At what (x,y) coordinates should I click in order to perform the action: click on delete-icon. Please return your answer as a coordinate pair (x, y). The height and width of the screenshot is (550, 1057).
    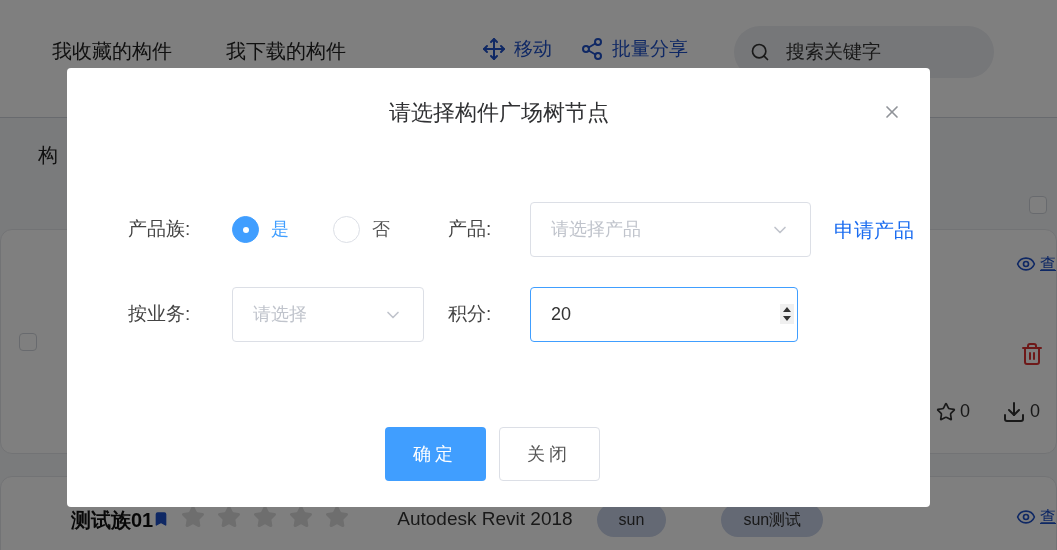
    Looking at the image, I should click on (1032, 354).